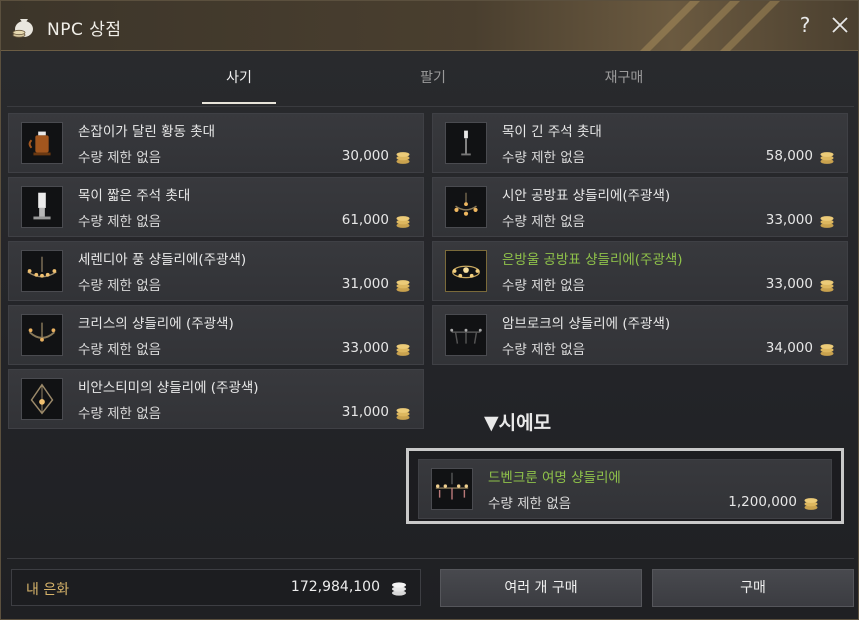 The height and width of the screenshot is (620, 859). Describe the element at coordinates (762, 502) in the screenshot. I see `item-price: 1,200,000` at that location.